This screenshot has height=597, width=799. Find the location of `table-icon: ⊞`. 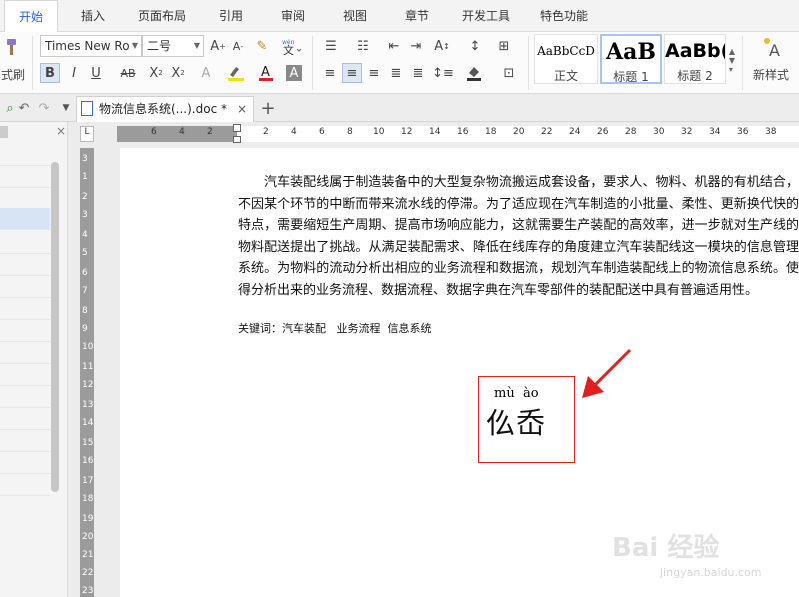

table-icon: ⊞ is located at coordinates (504, 46).